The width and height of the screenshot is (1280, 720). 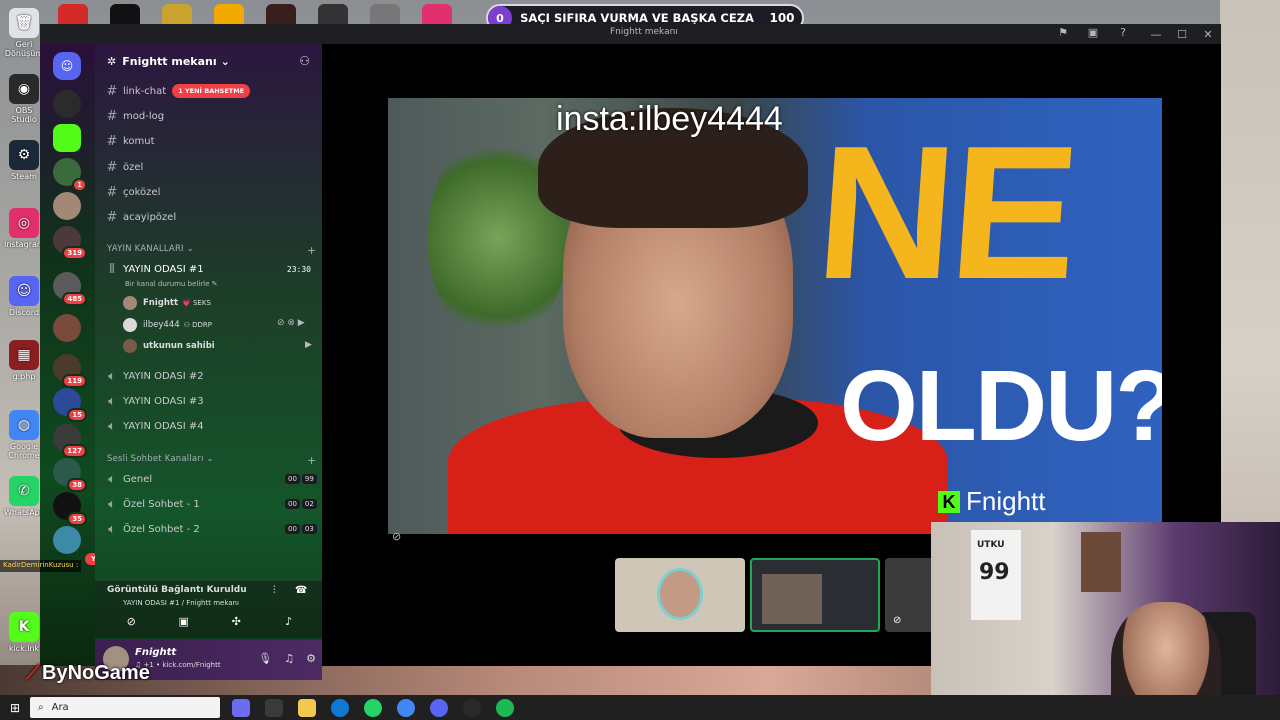 What do you see at coordinates (304, 61) in the screenshot?
I see `invite-user-icon: ⚇` at bounding box center [304, 61].